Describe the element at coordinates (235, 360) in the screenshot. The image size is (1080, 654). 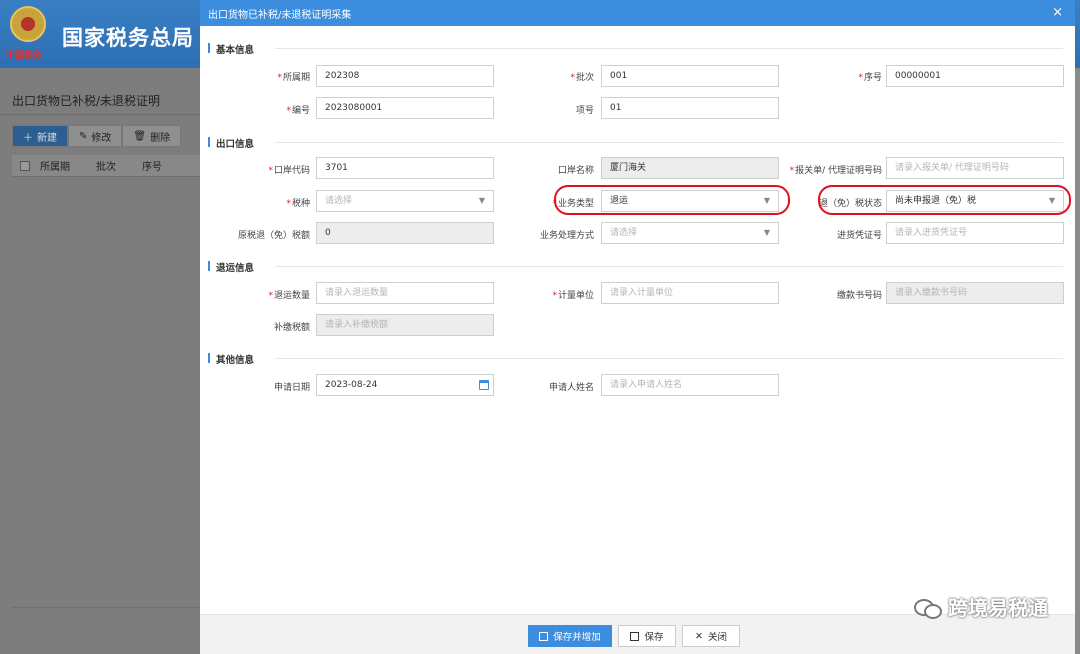
I see `section-title: 其他信息` at that location.